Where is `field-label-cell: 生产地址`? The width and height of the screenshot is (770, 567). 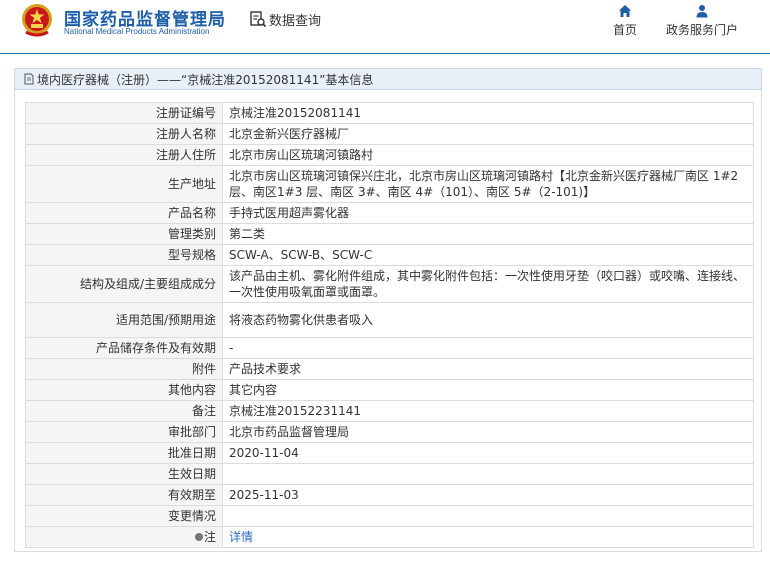
field-label-cell: 生产地址 is located at coordinates (124, 184).